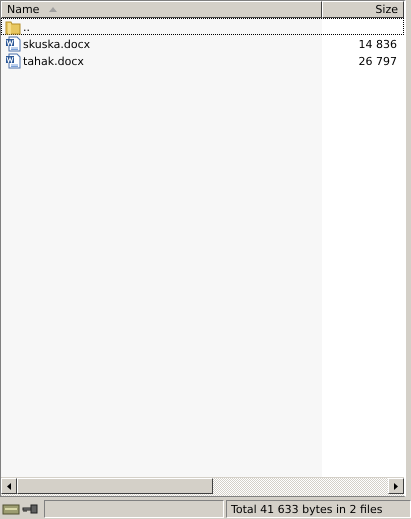 This screenshot has height=519, width=411. What do you see at coordinates (161, 9) in the screenshot?
I see `column-header: Name` at bounding box center [161, 9].